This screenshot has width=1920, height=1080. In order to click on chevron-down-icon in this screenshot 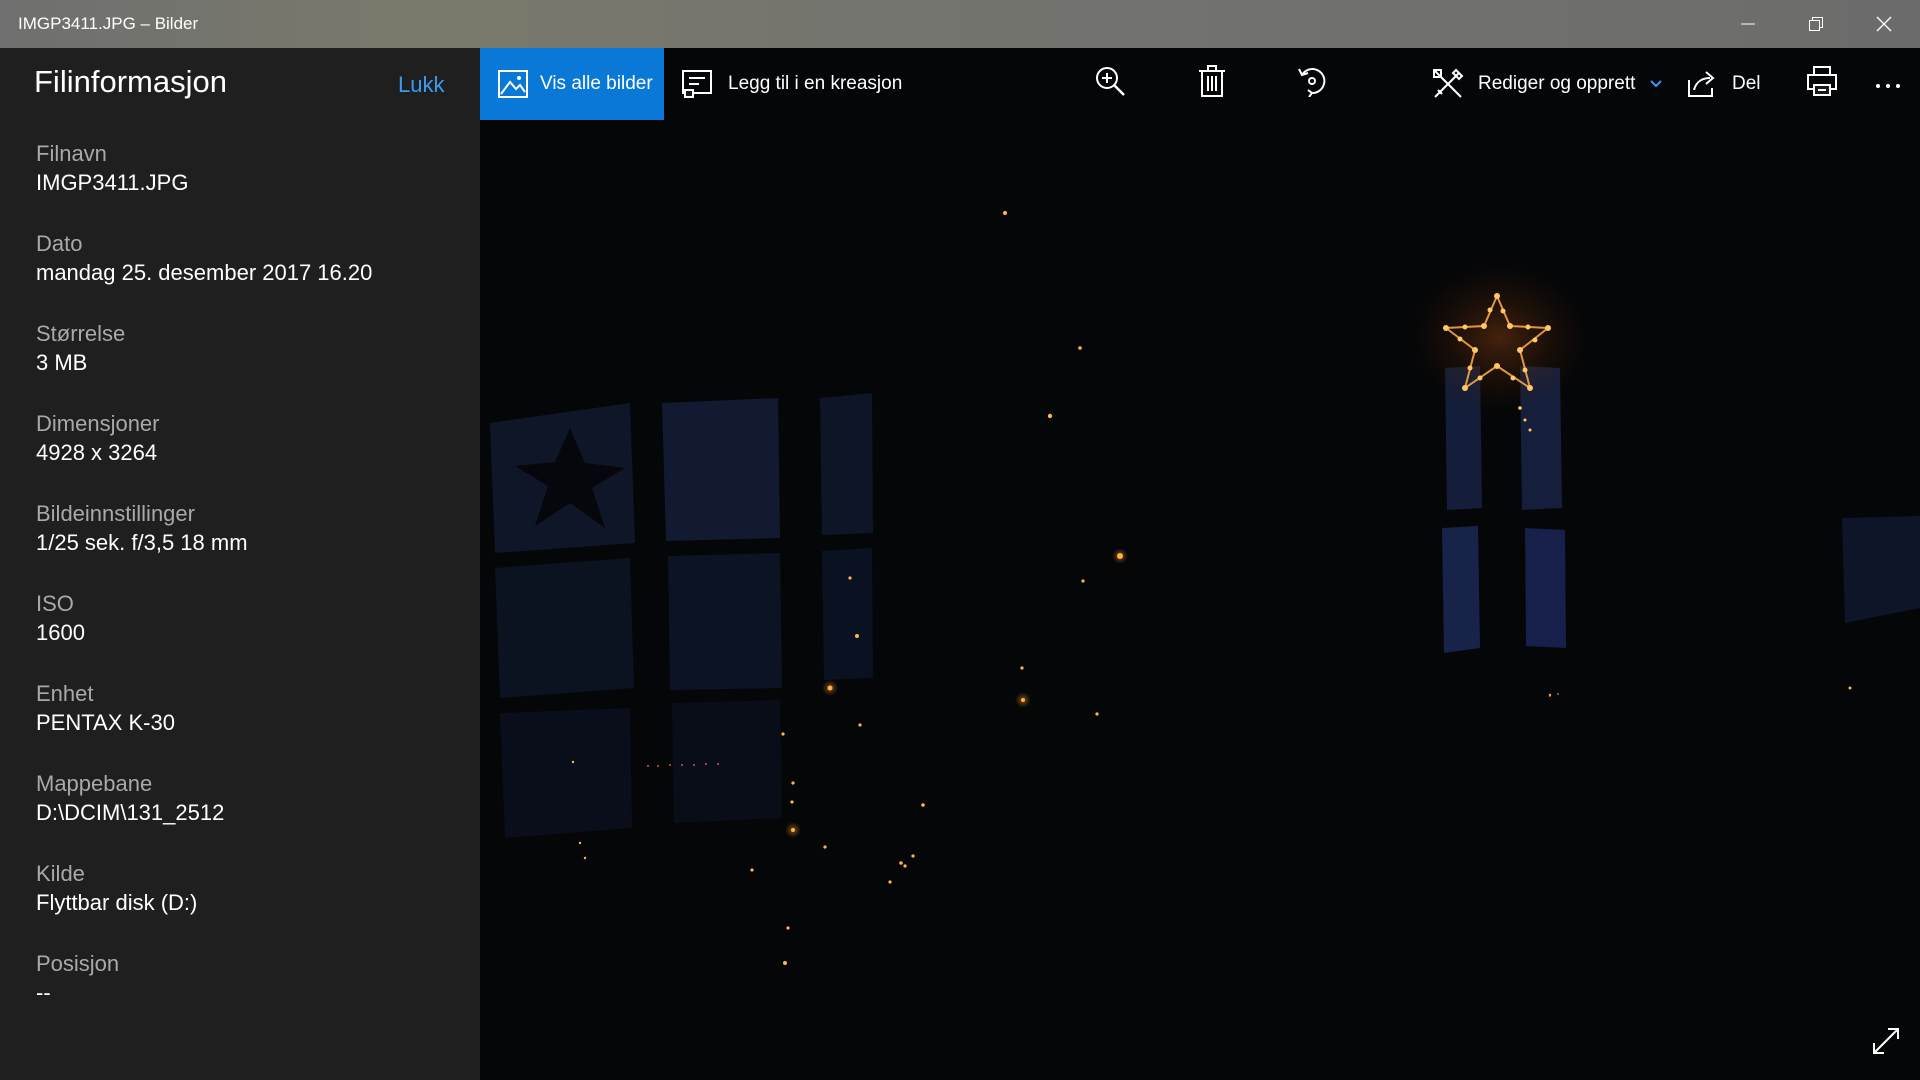, I will do `click(1656, 84)`.